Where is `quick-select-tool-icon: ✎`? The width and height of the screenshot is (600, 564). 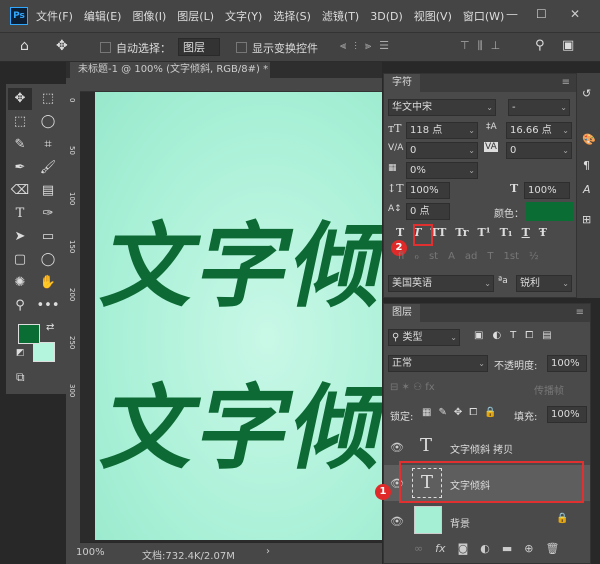 quick-select-tool-icon: ✎ is located at coordinates (20, 145).